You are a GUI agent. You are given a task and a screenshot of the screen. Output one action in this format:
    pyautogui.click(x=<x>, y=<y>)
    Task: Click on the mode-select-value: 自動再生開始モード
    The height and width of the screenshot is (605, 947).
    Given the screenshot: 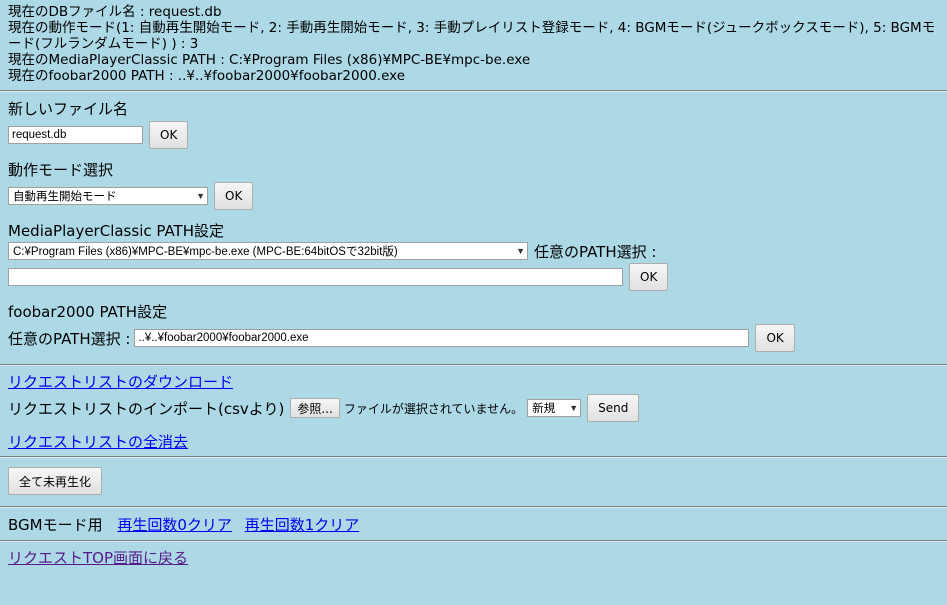 What is the action you would take?
    pyautogui.click(x=65, y=197)
    